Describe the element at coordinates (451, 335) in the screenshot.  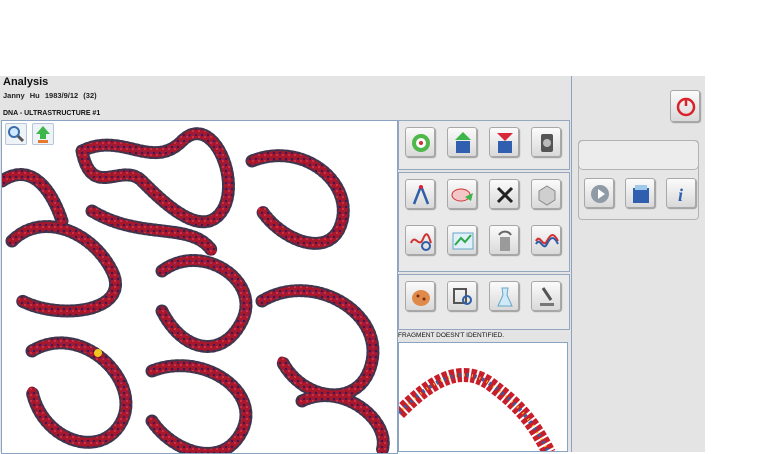
I see `status-message: FRAGMENT DOESN'T IDENTIFIED.` at that location.